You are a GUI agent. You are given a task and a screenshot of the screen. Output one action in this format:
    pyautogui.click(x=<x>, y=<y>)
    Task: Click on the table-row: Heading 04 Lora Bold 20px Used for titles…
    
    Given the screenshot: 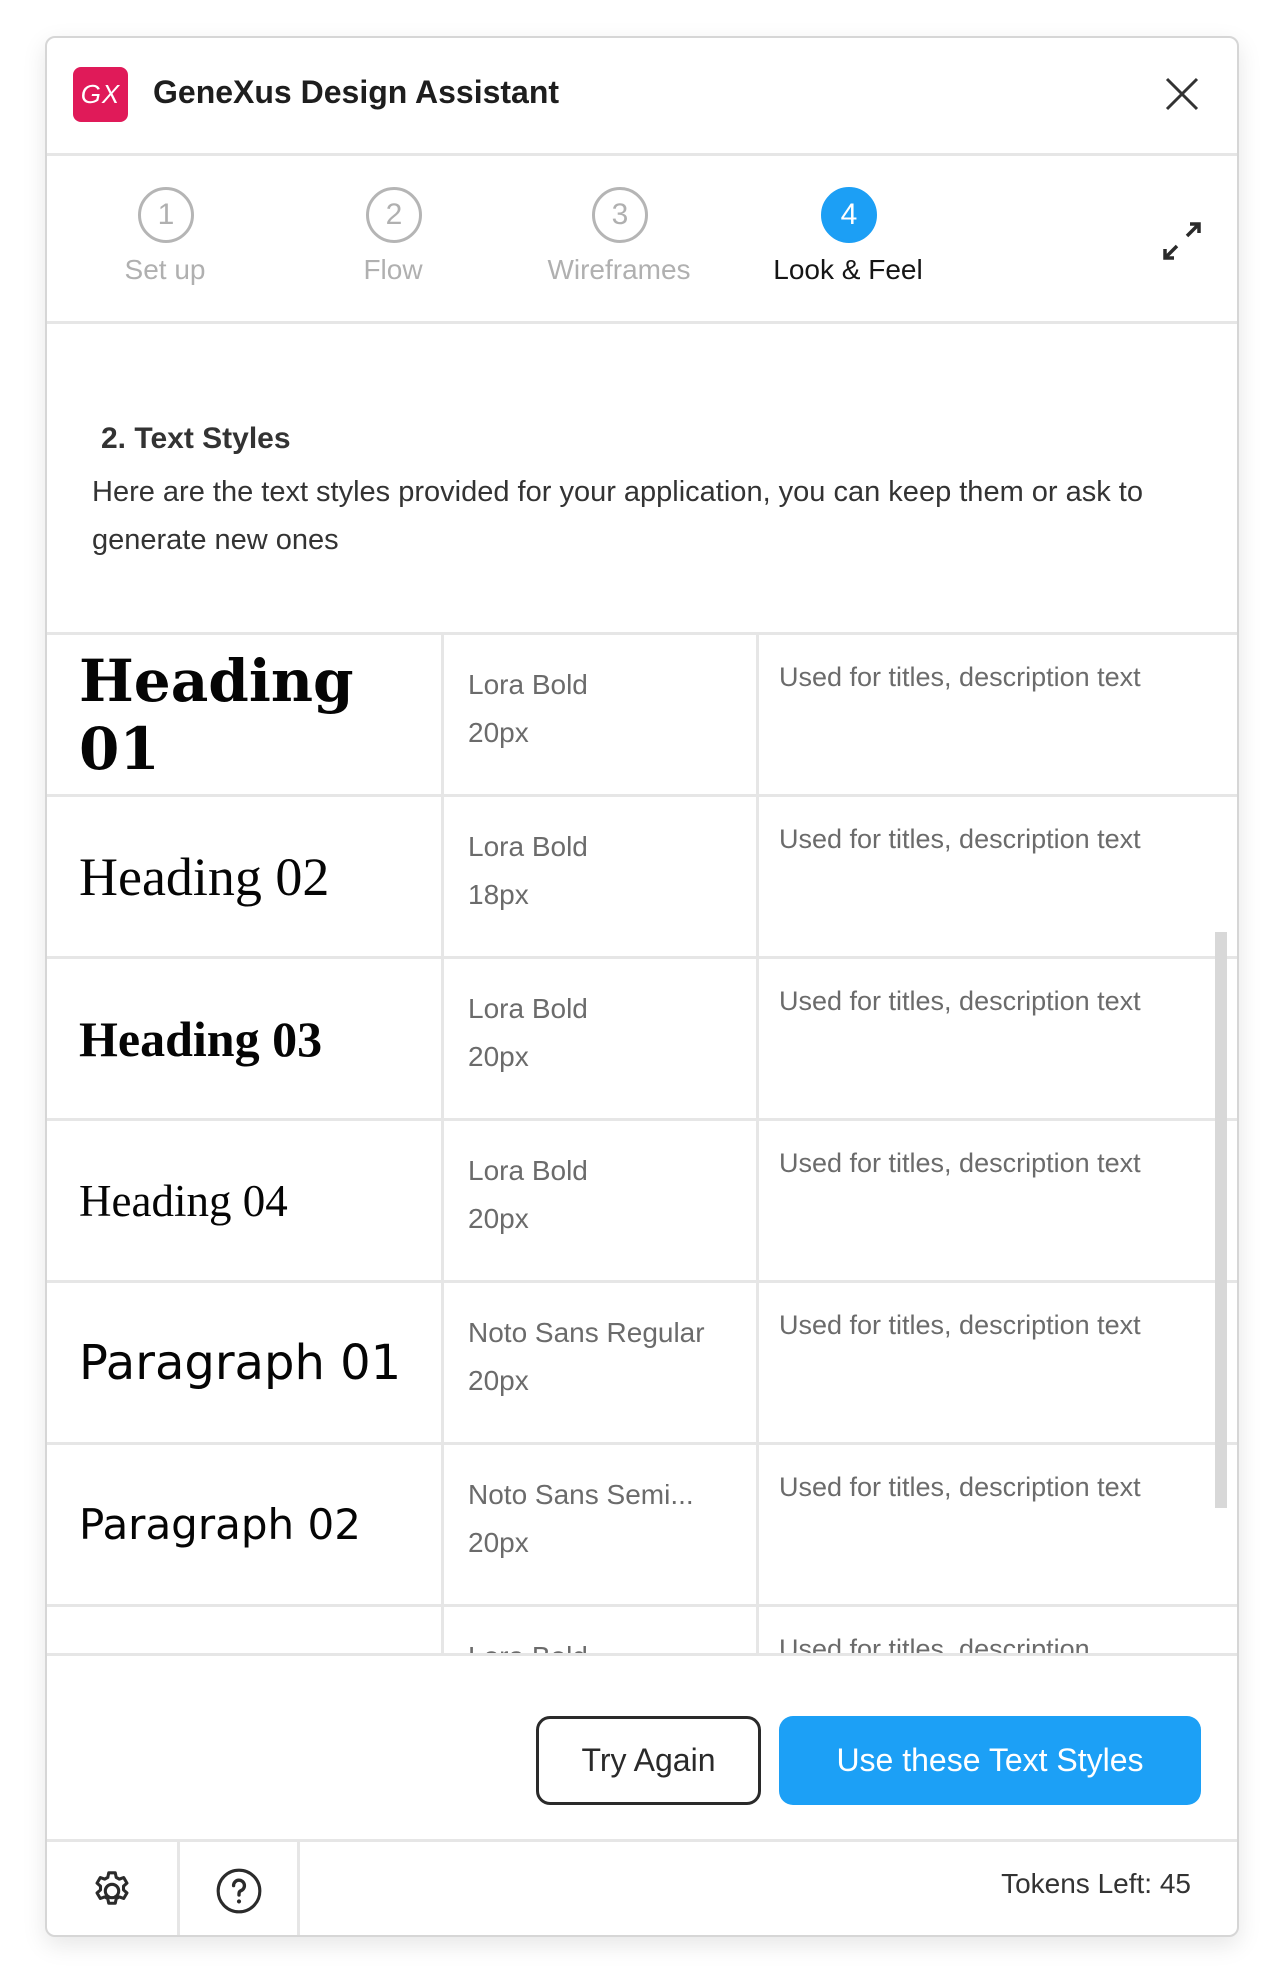 What is the action you would take?
    pyautogui.click(x=642, y=1202)
    